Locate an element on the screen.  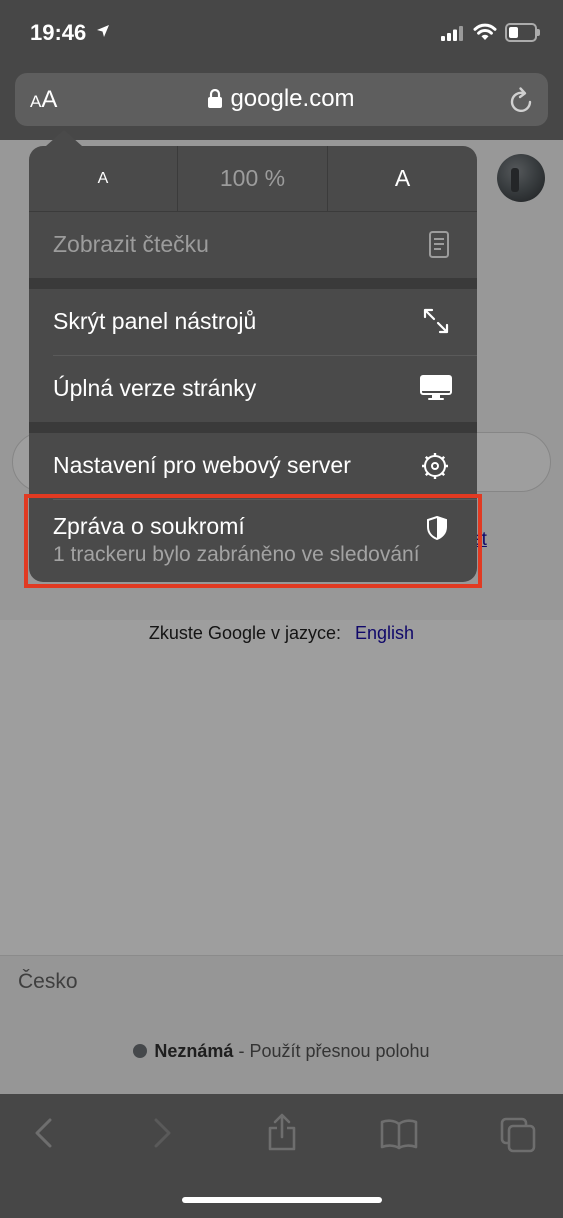
location-arrow-icon is located at coordinates (103, 31).